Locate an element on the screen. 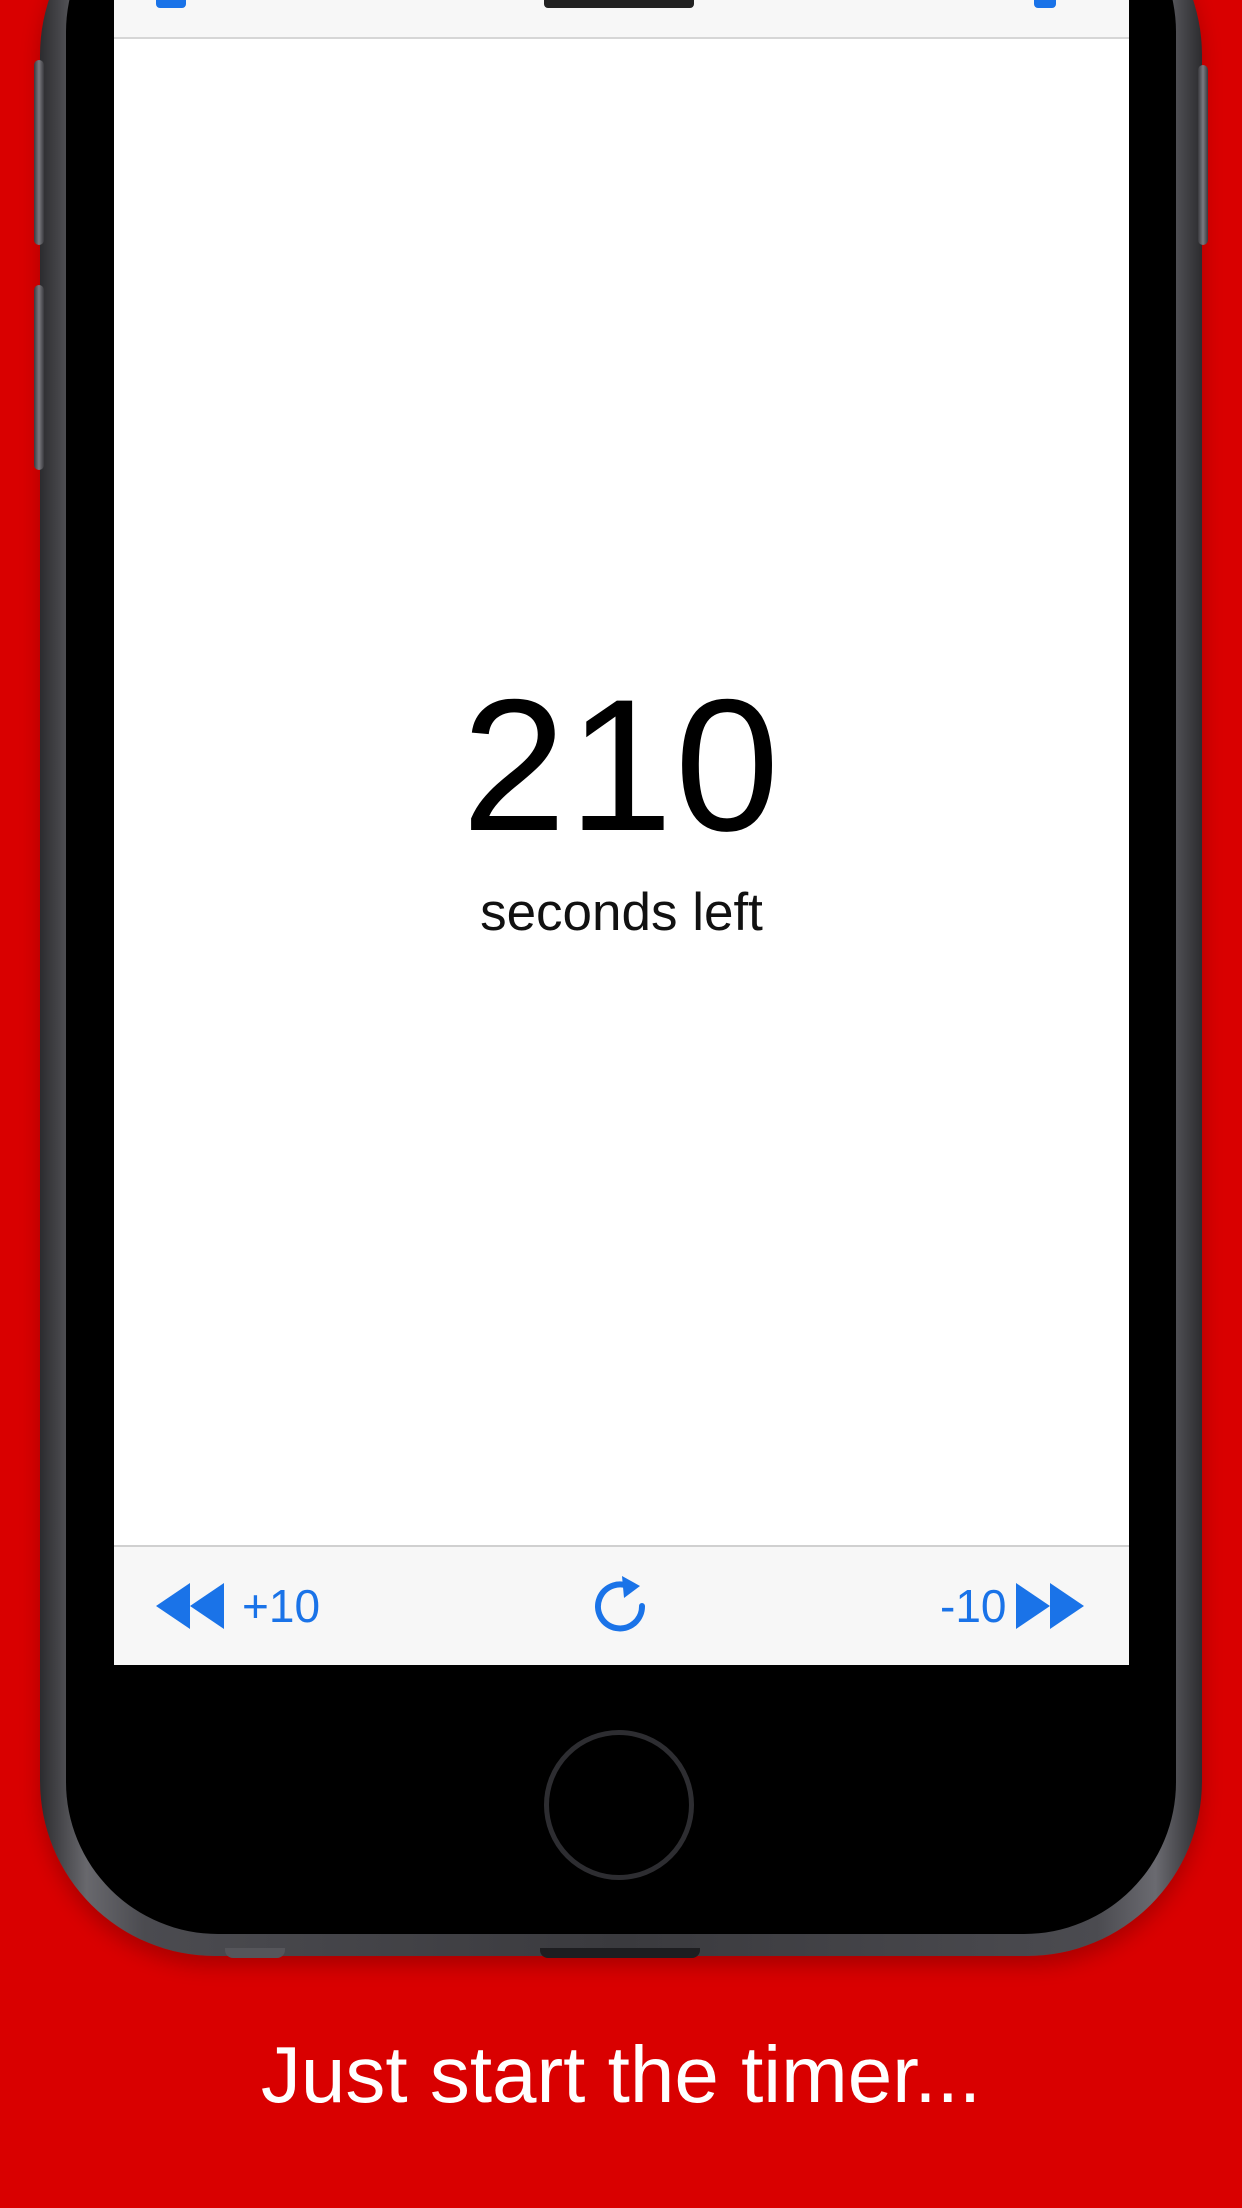  reset-timer-button is located at coordinates (620, 1606).